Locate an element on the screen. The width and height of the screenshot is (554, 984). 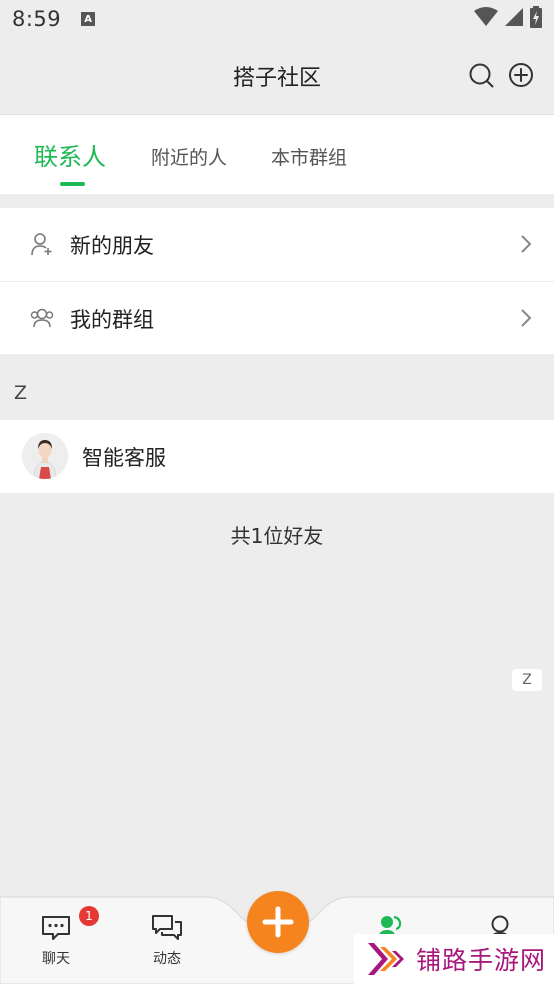
wifi-icon is located at coordinates (486, 16).